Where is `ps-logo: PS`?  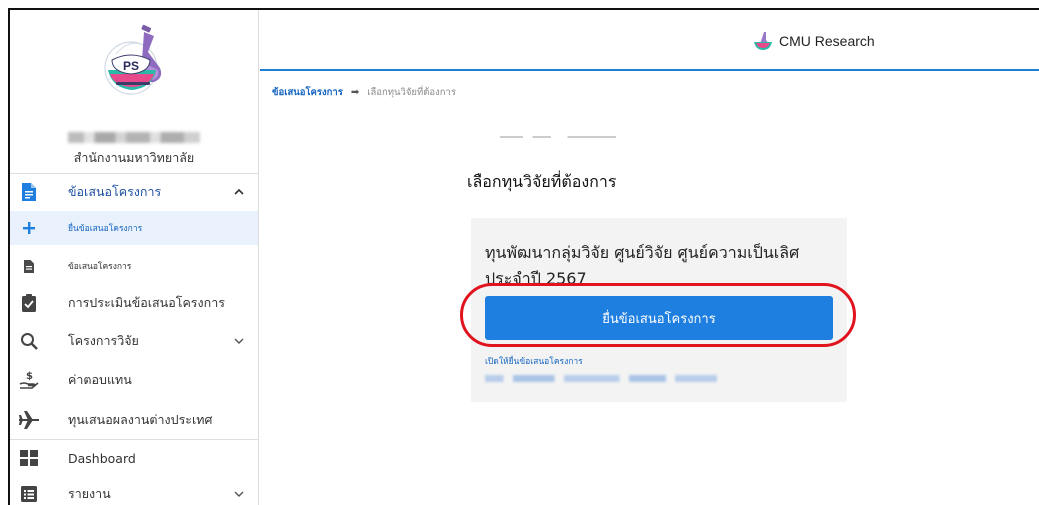
ps-logo: PS is located at coordinates (133, 59).